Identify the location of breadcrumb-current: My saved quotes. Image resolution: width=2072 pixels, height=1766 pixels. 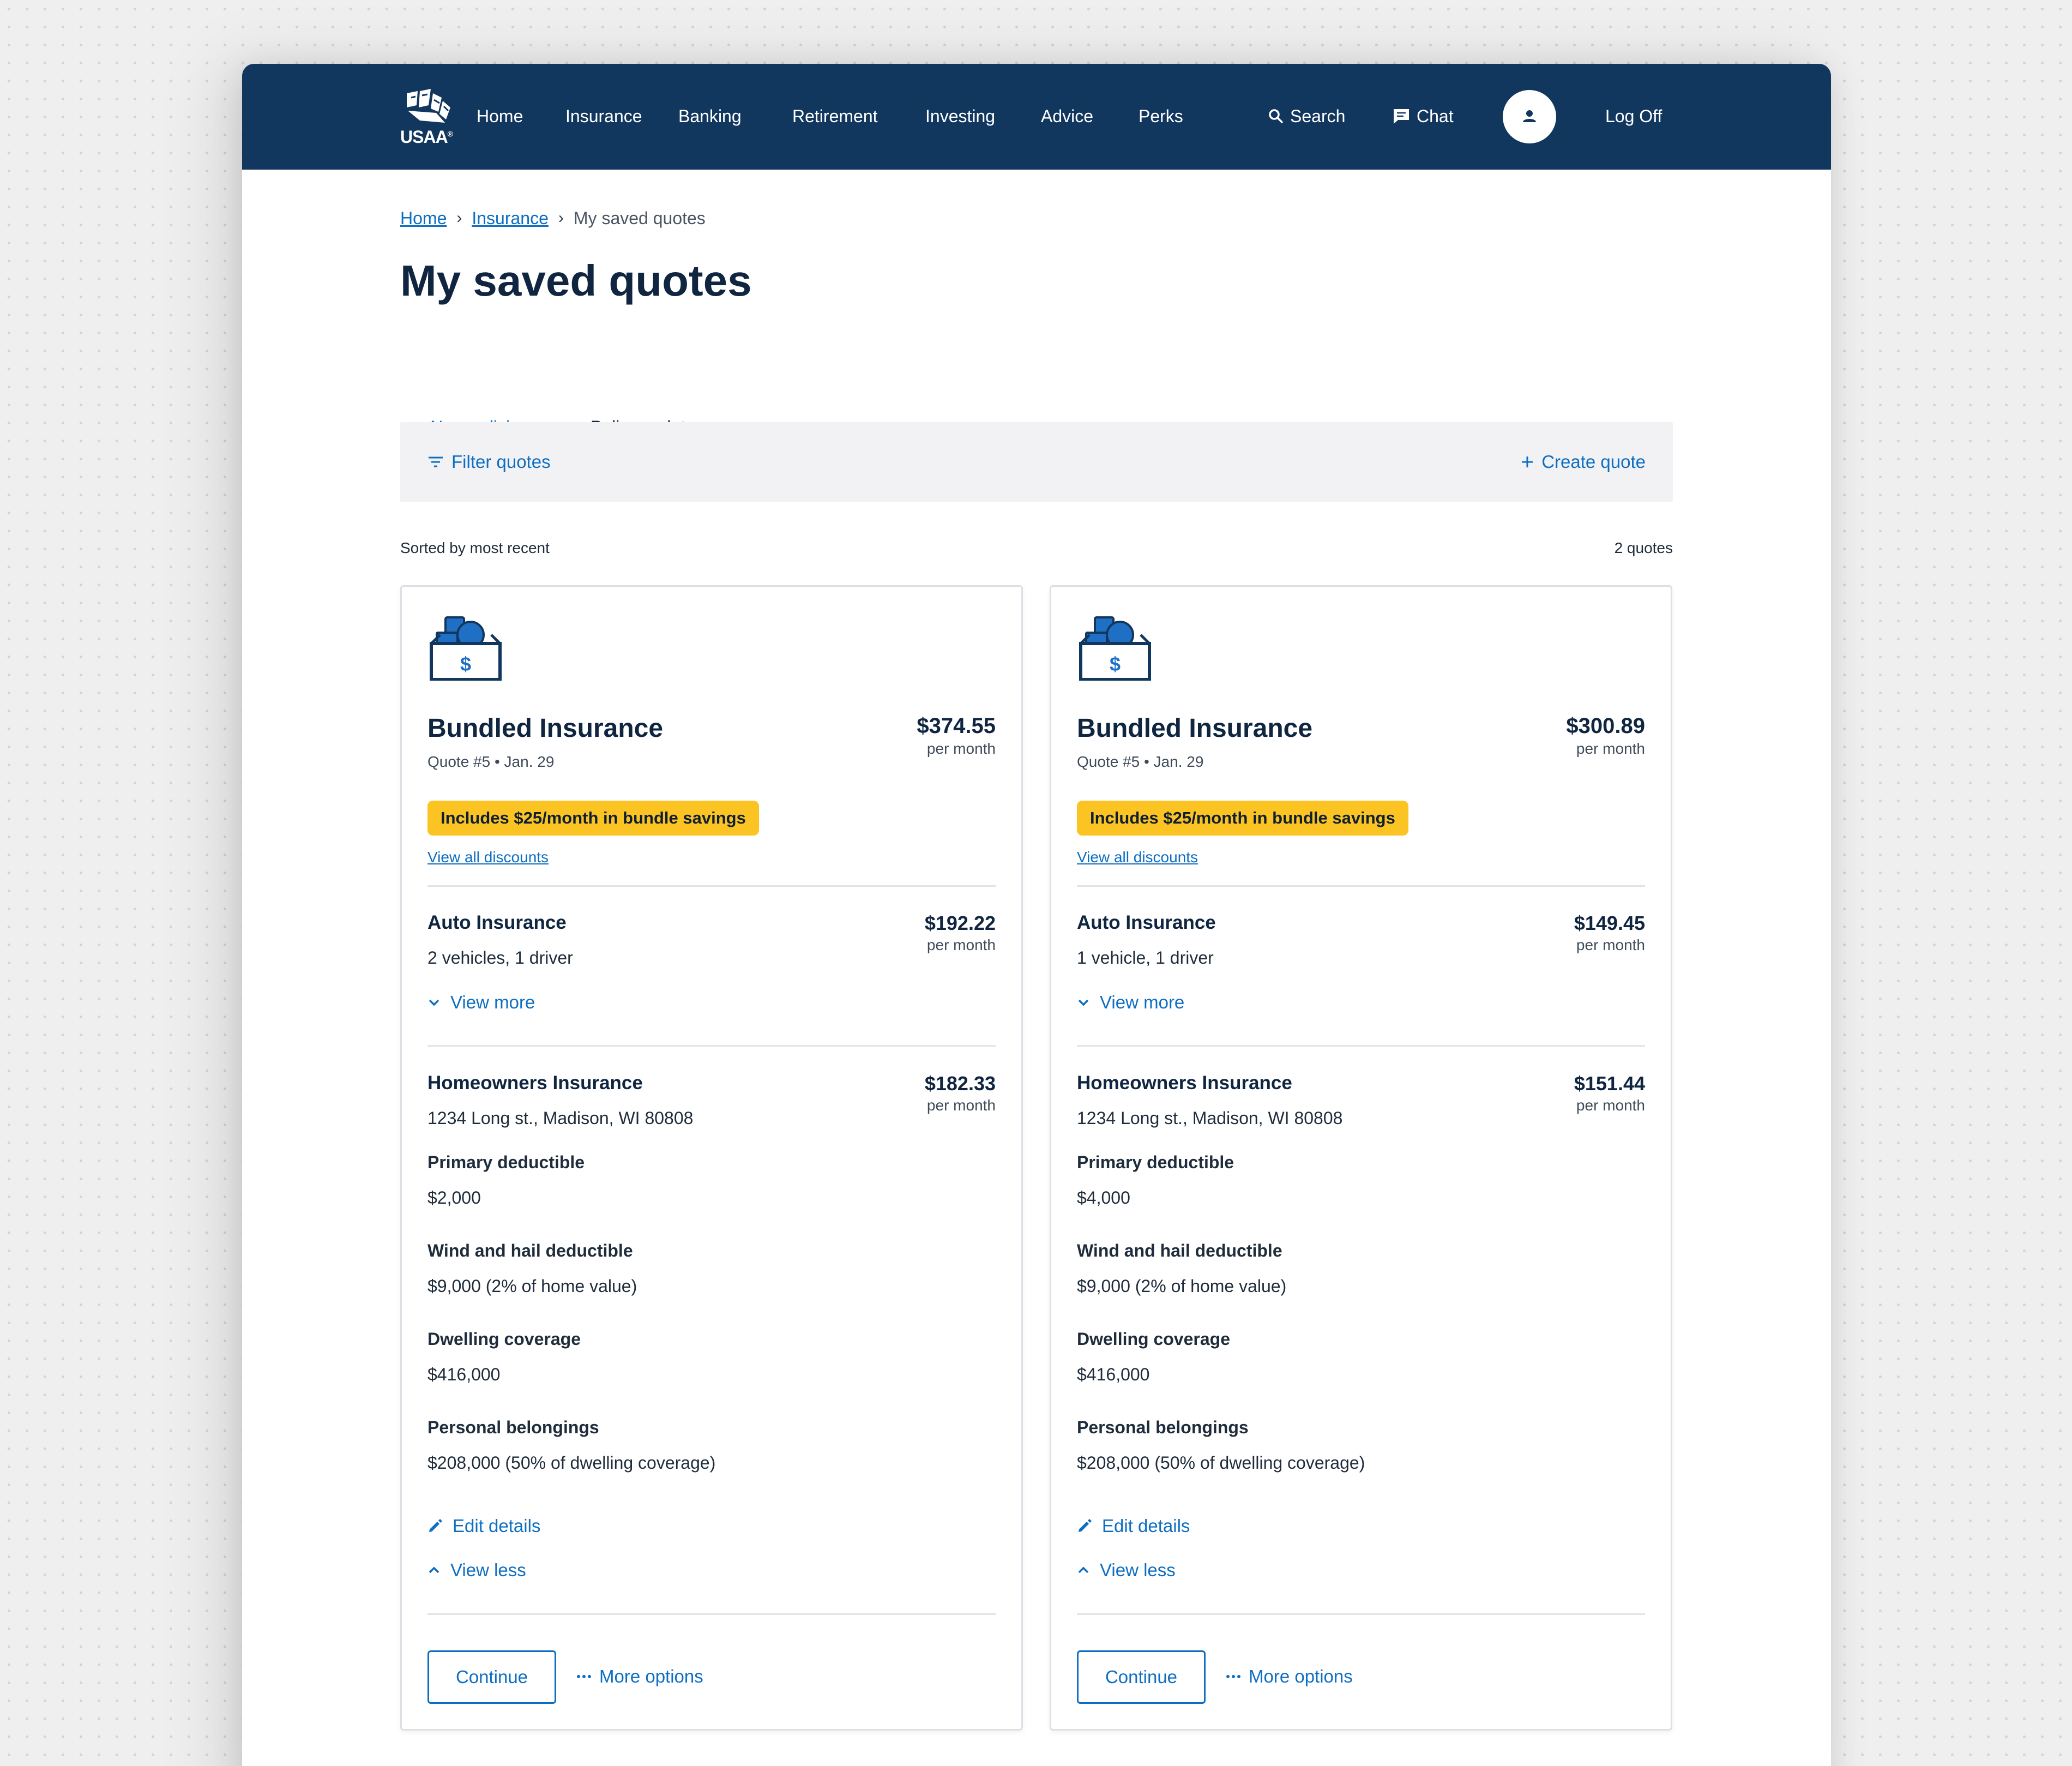
(640, 218).